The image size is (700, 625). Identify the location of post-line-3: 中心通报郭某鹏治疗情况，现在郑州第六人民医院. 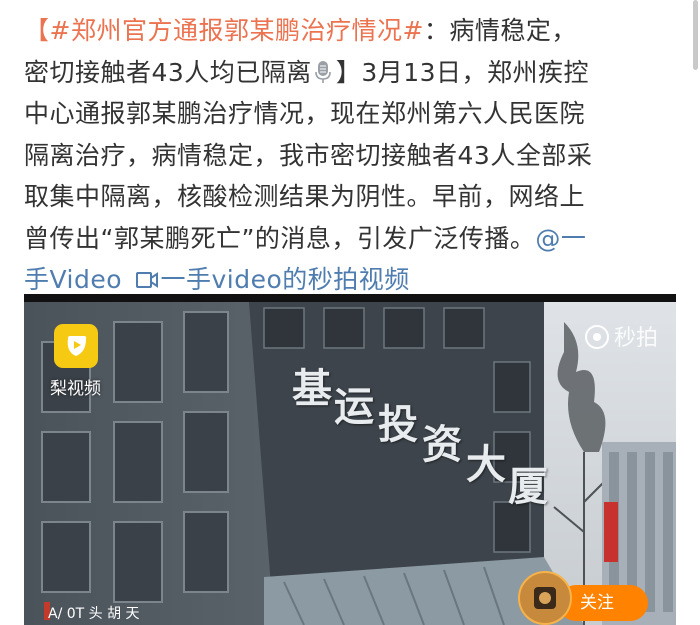
(305, 113).